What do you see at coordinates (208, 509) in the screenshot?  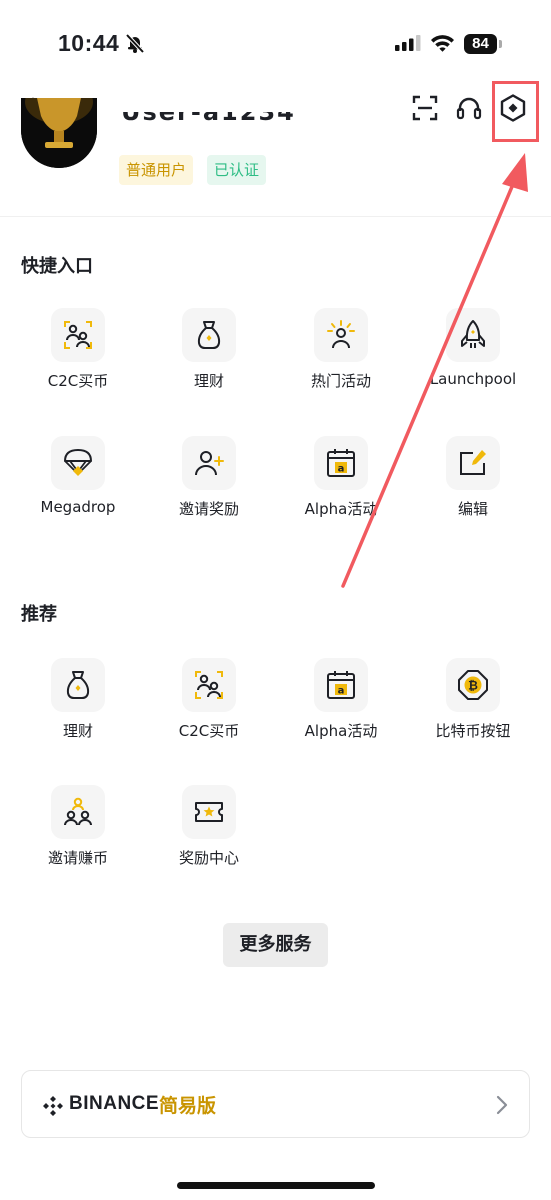 I see `shortcut-label: 邀请奖励` at bounding box center [208, 509].